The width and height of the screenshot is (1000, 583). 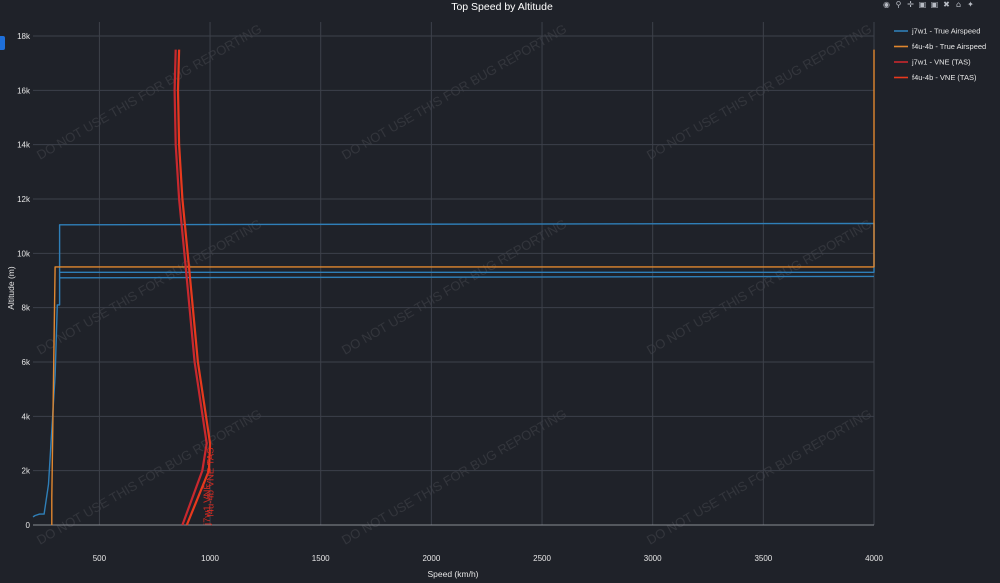 I want to click on x-tick-label: 2000, so click(x=431, y=558).